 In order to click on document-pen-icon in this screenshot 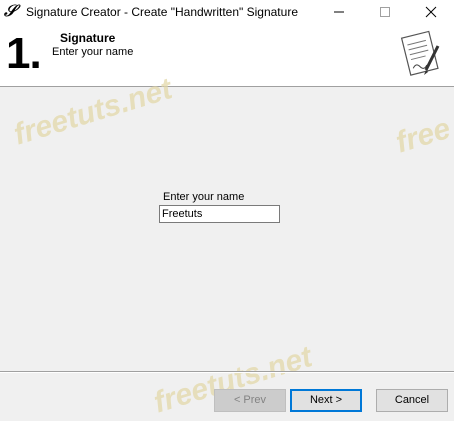, I will do `click(420, 53)`.